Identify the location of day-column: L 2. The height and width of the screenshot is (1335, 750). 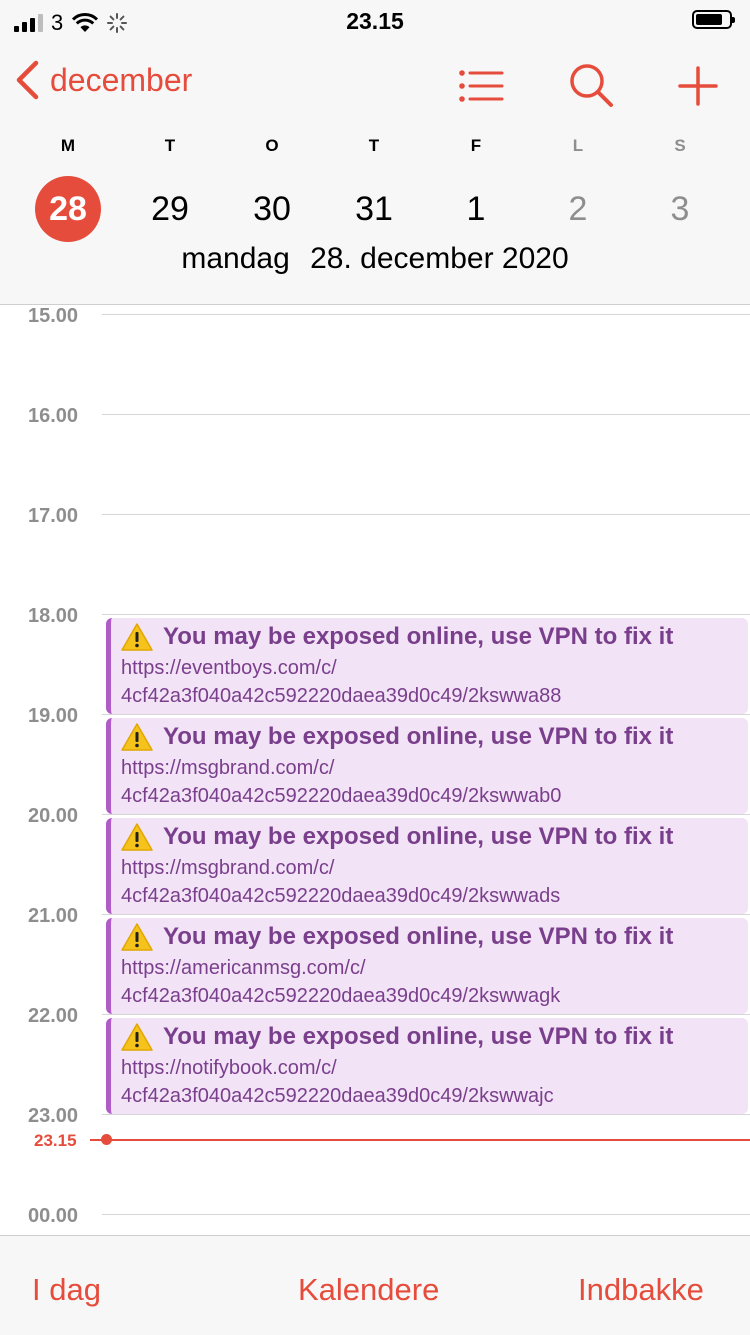
(578, 189).